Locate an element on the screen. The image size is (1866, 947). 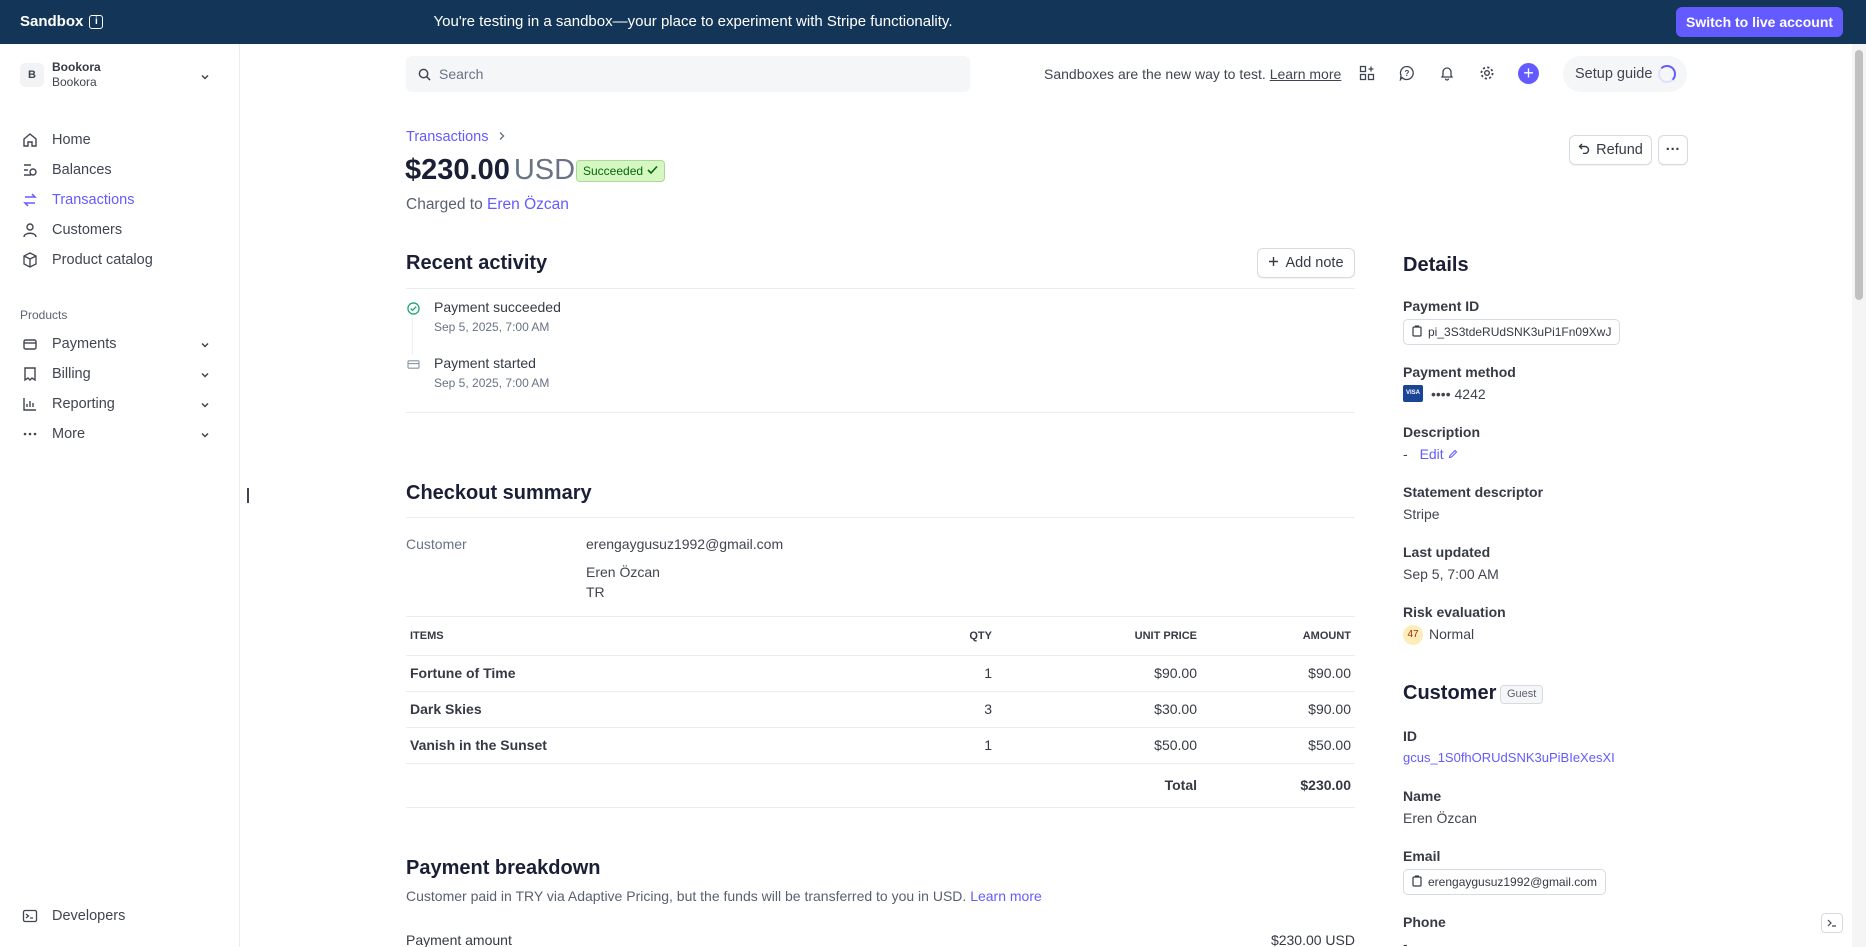
breadcrumb: Transactions is located at coordinates (456, 137).